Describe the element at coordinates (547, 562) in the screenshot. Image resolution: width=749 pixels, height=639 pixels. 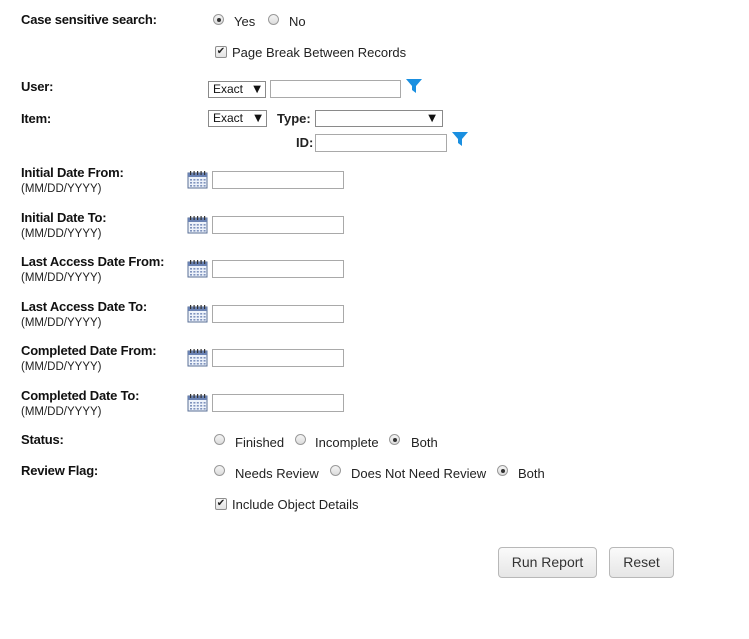
I see `run-report-button: Run Report` at that location.